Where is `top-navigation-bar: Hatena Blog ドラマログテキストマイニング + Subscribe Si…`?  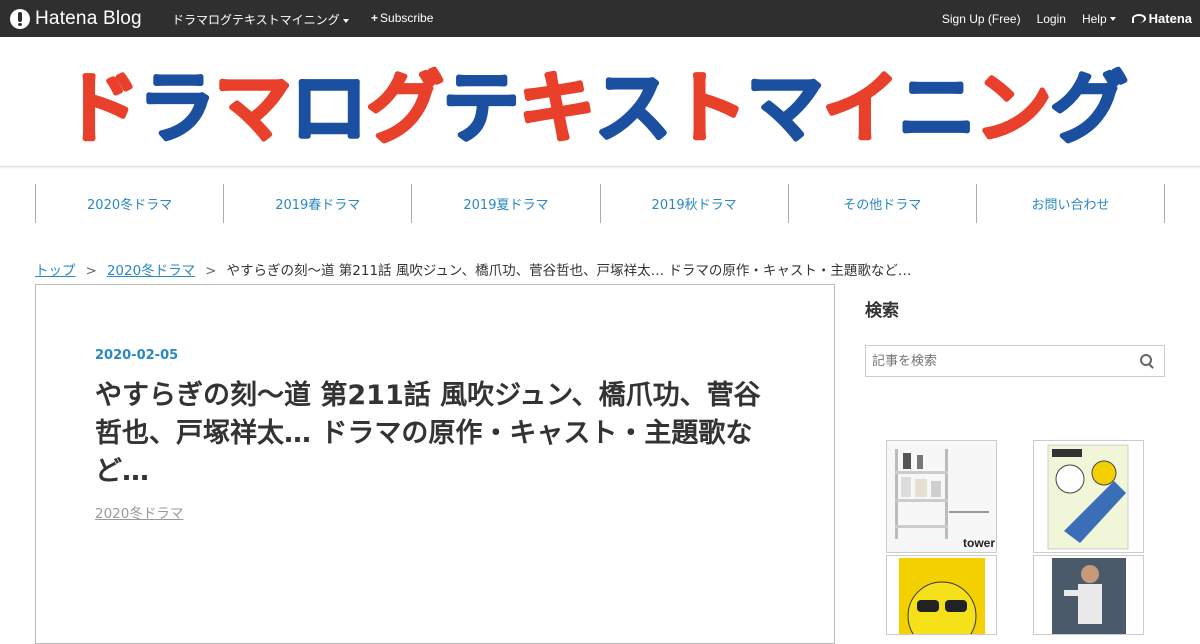 top-navigation-bar: Hatena Blog ドラマログテキストマイニング + Subscribe Si… is located at coordinates (600, 18).